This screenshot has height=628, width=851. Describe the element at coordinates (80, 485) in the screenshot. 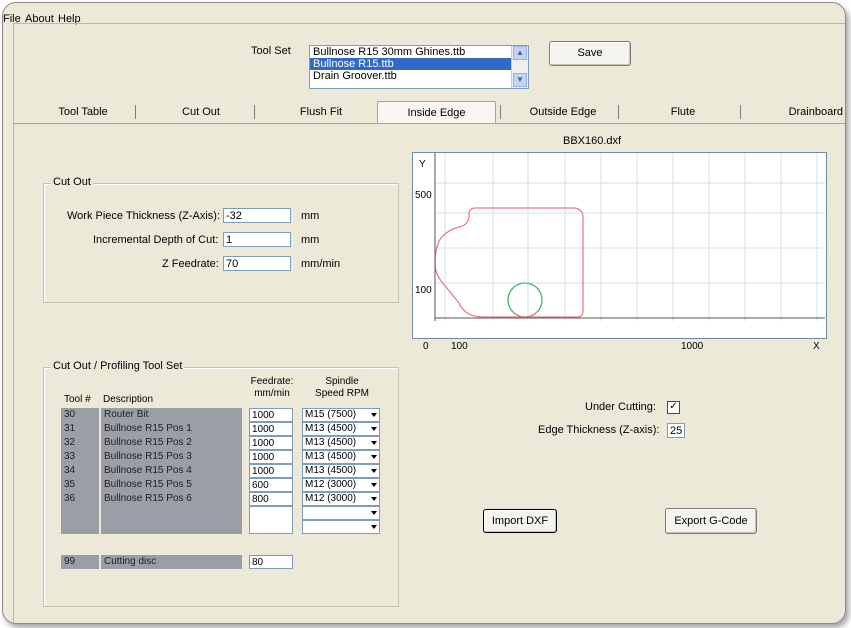

I see `tool-number-cell: 35` at that location.